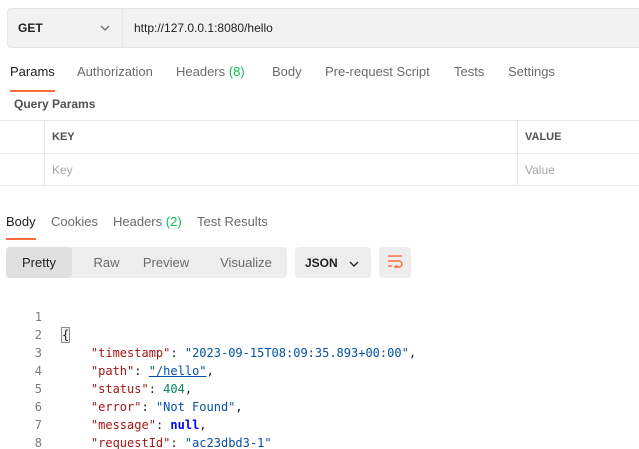  I want to click on view-raw-button: Raw, so click(106, 262).